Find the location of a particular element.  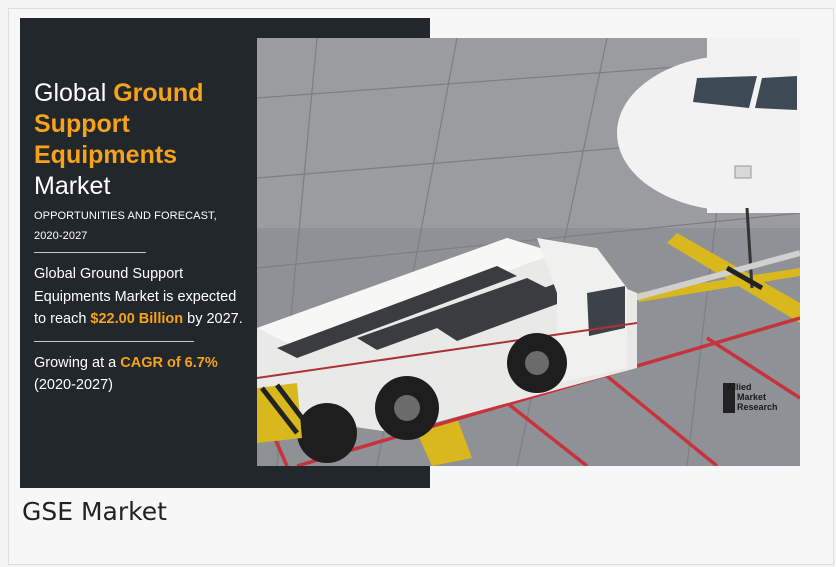

banner-title: Global Ground Support Equipments Market is located at coordinates (141, 140).